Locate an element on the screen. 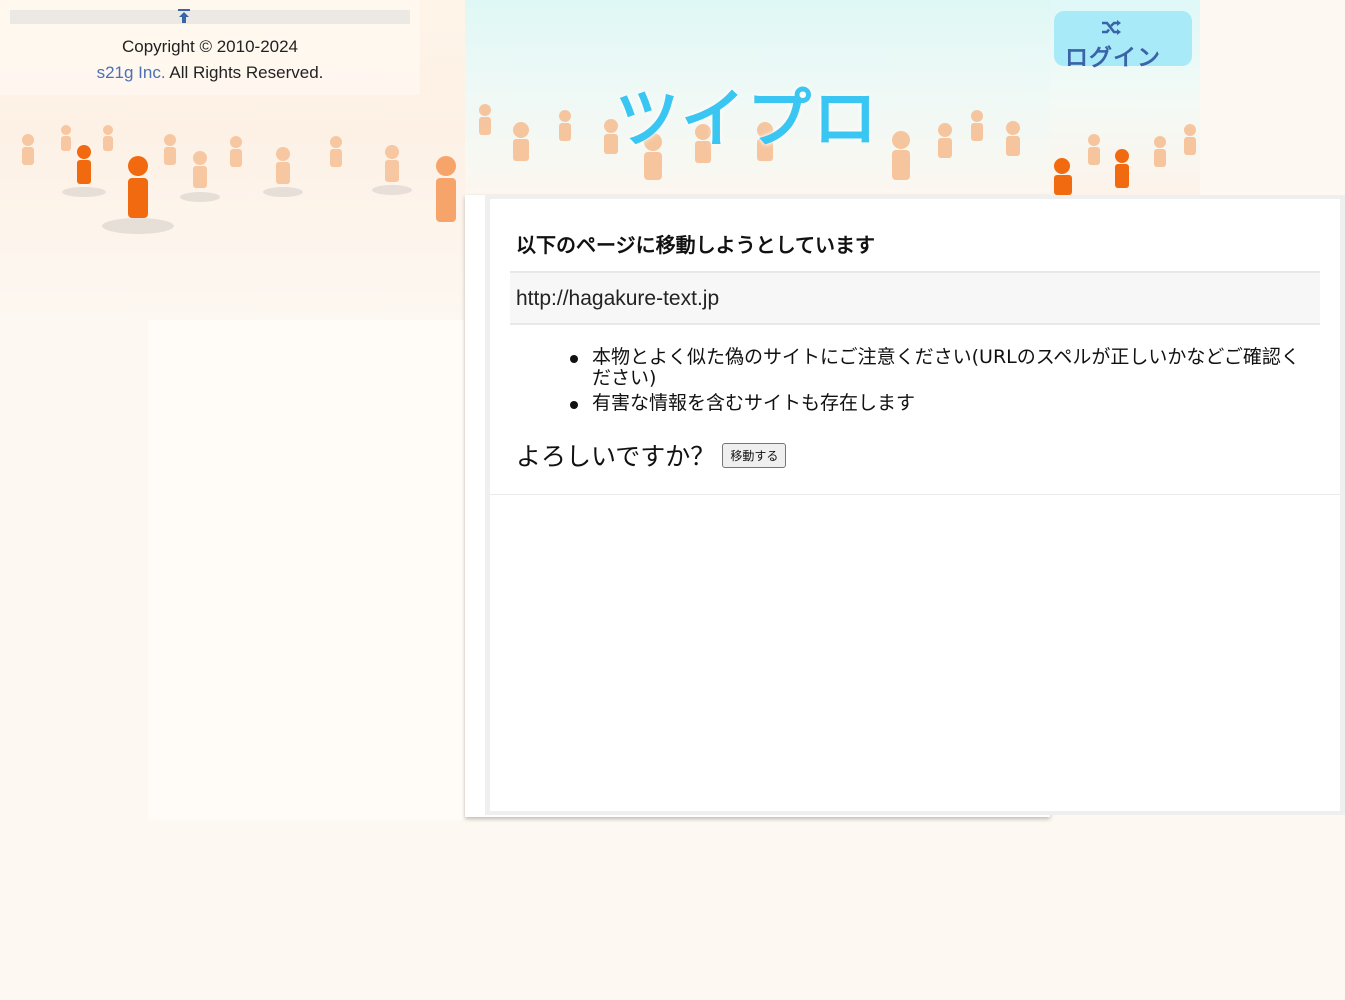  copyright-line: Copyright © 2010-2024 is located at coordinates (210, 46).